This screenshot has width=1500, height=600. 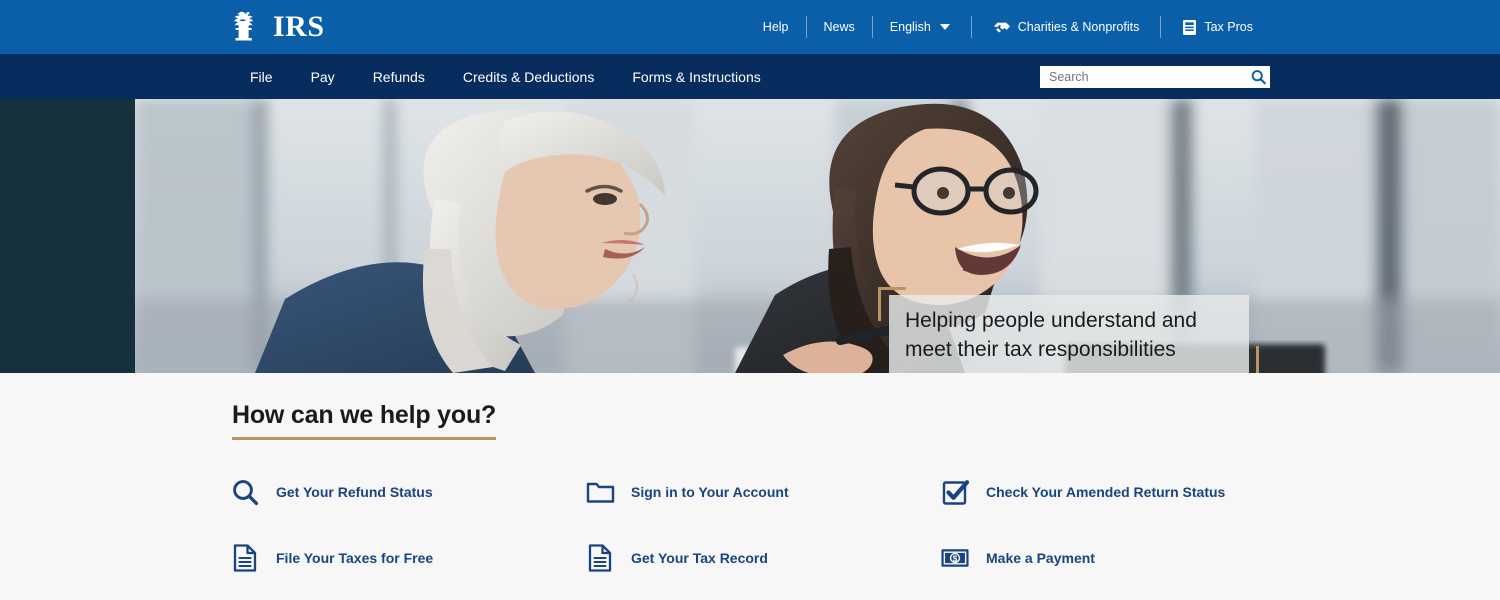 I want to click on language-selector: English, so click(x=920, y=27).